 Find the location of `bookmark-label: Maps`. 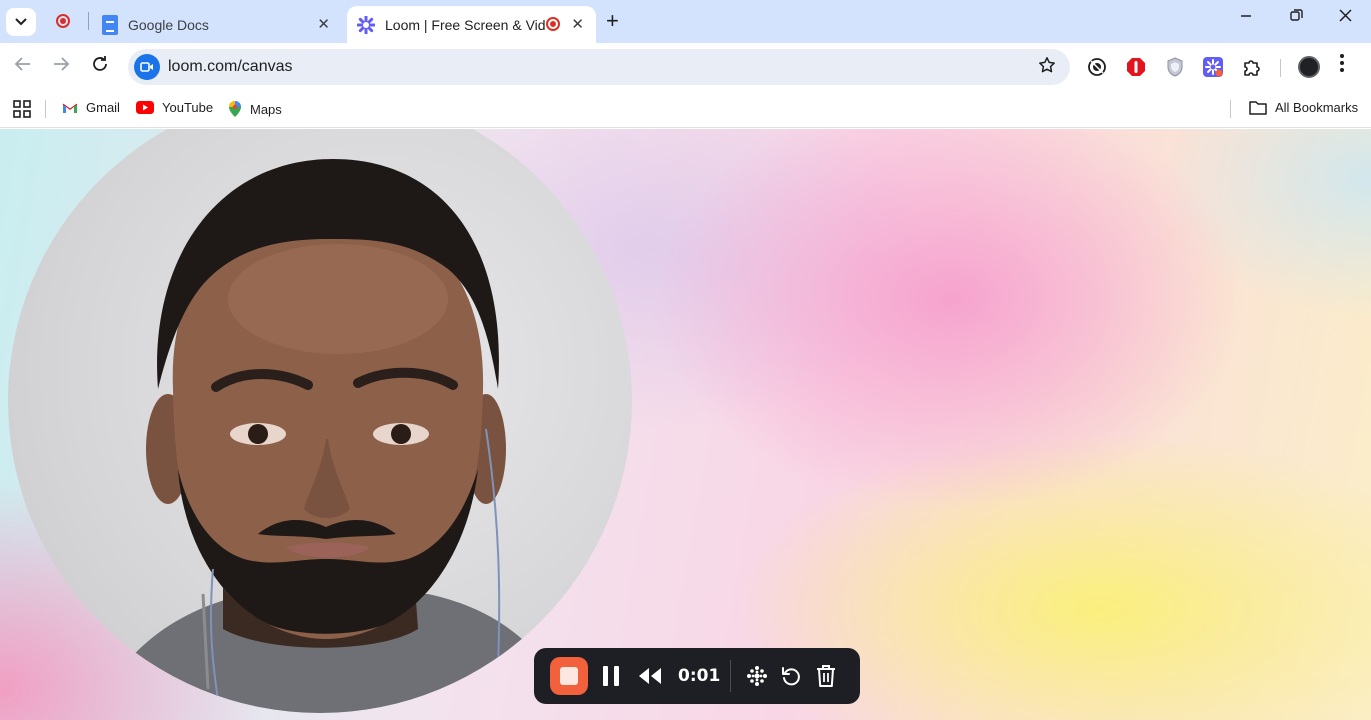

bookmark-label: Maps is located at coordinates (266, 109).